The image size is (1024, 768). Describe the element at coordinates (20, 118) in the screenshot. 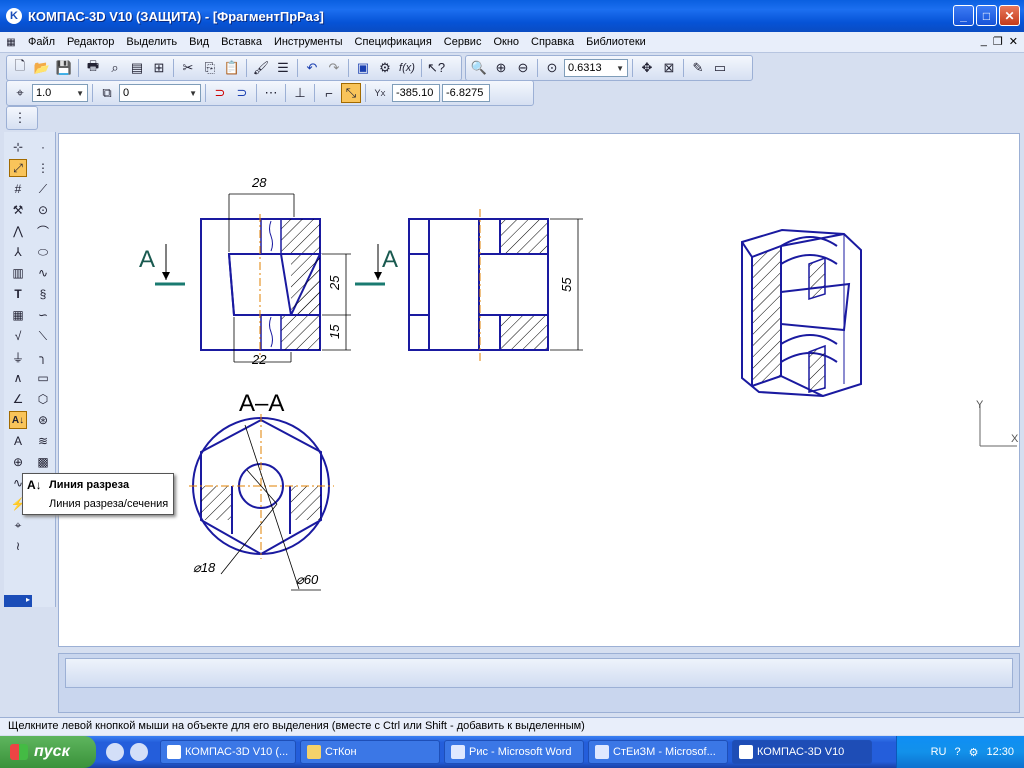

I see `compact-panel-icon: ⋮` at that location.